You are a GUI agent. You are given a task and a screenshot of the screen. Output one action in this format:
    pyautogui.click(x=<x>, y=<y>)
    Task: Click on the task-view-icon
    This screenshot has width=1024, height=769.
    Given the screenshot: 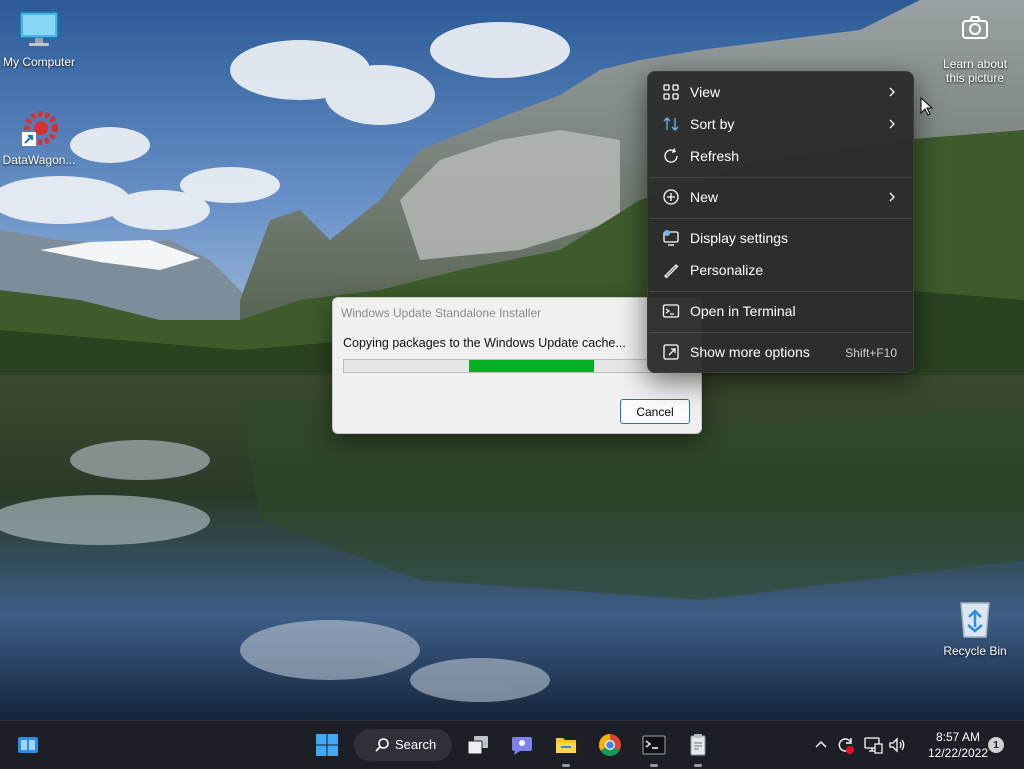 What is the action you would take?
    pyautogui.click(x=477, y=745)
    